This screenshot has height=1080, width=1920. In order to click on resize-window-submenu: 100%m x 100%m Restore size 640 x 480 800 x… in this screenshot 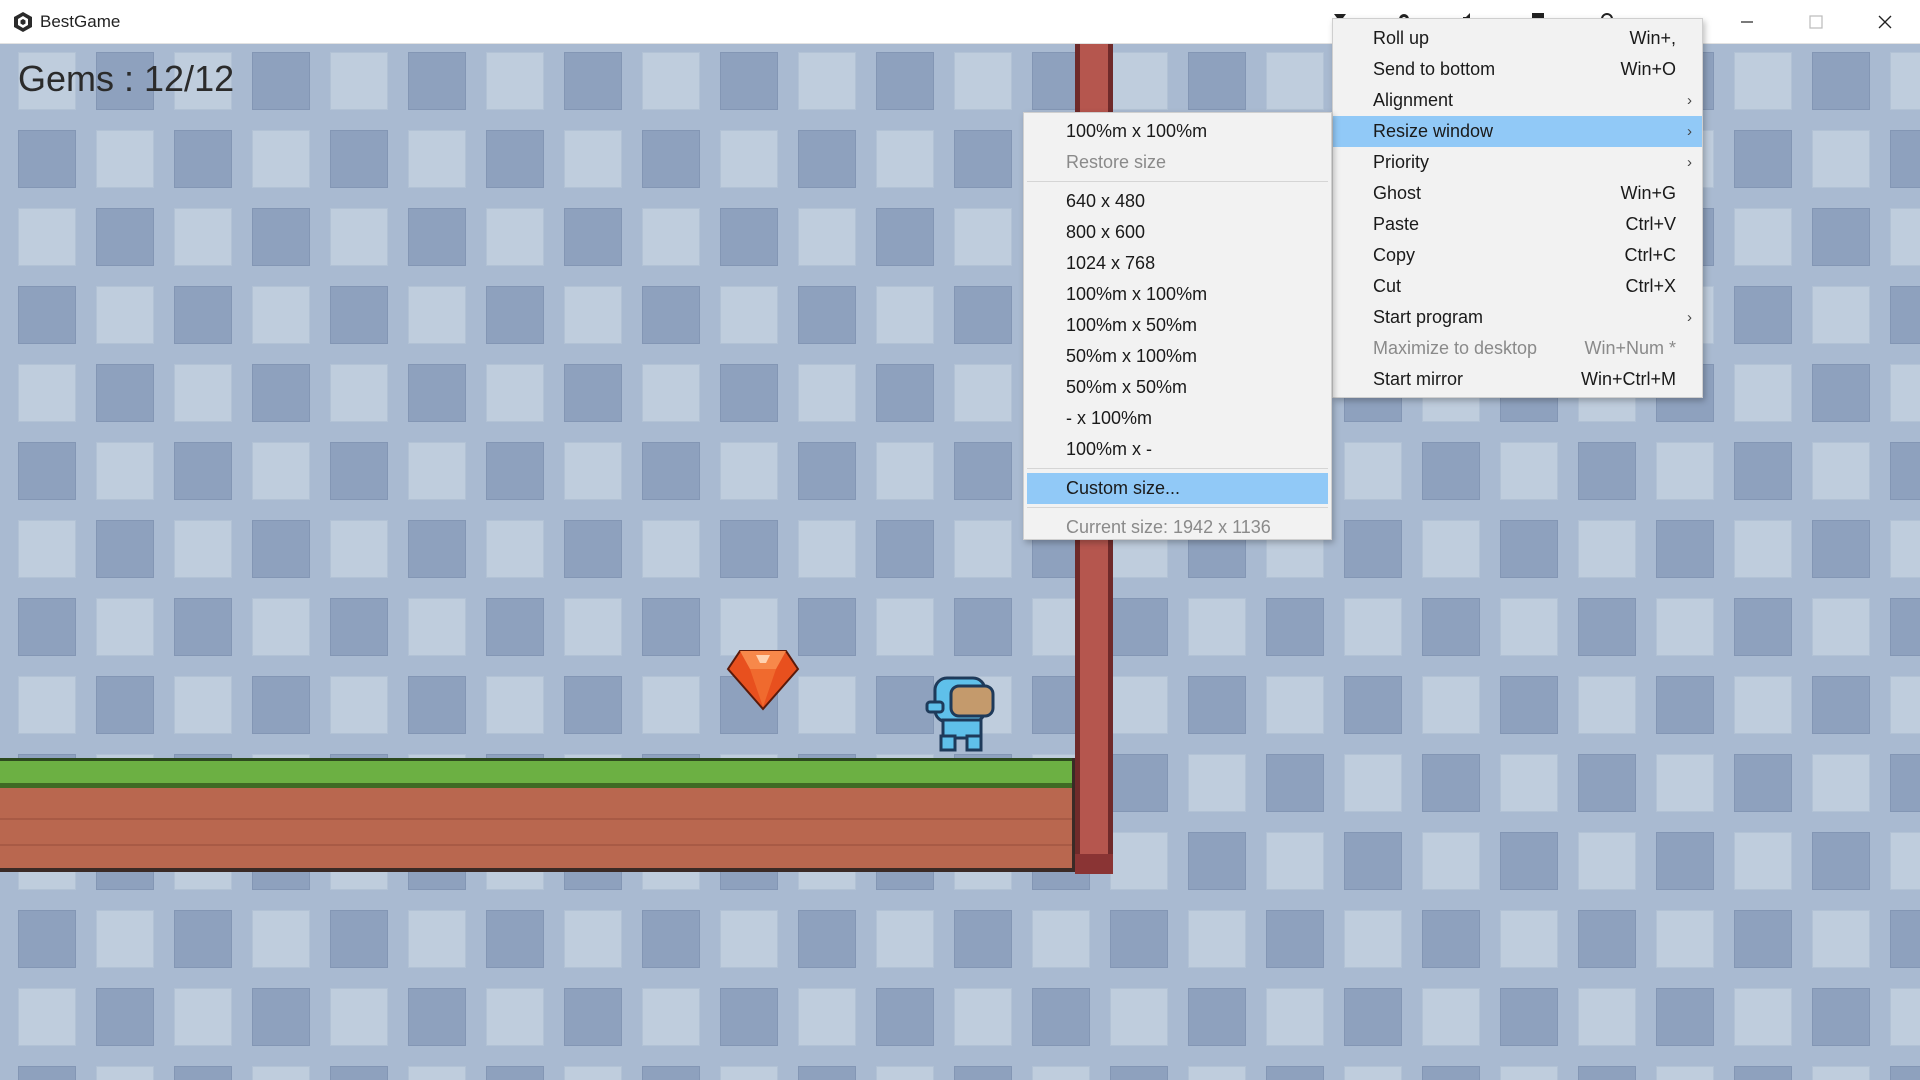, I will do `click(1177, 326)`.